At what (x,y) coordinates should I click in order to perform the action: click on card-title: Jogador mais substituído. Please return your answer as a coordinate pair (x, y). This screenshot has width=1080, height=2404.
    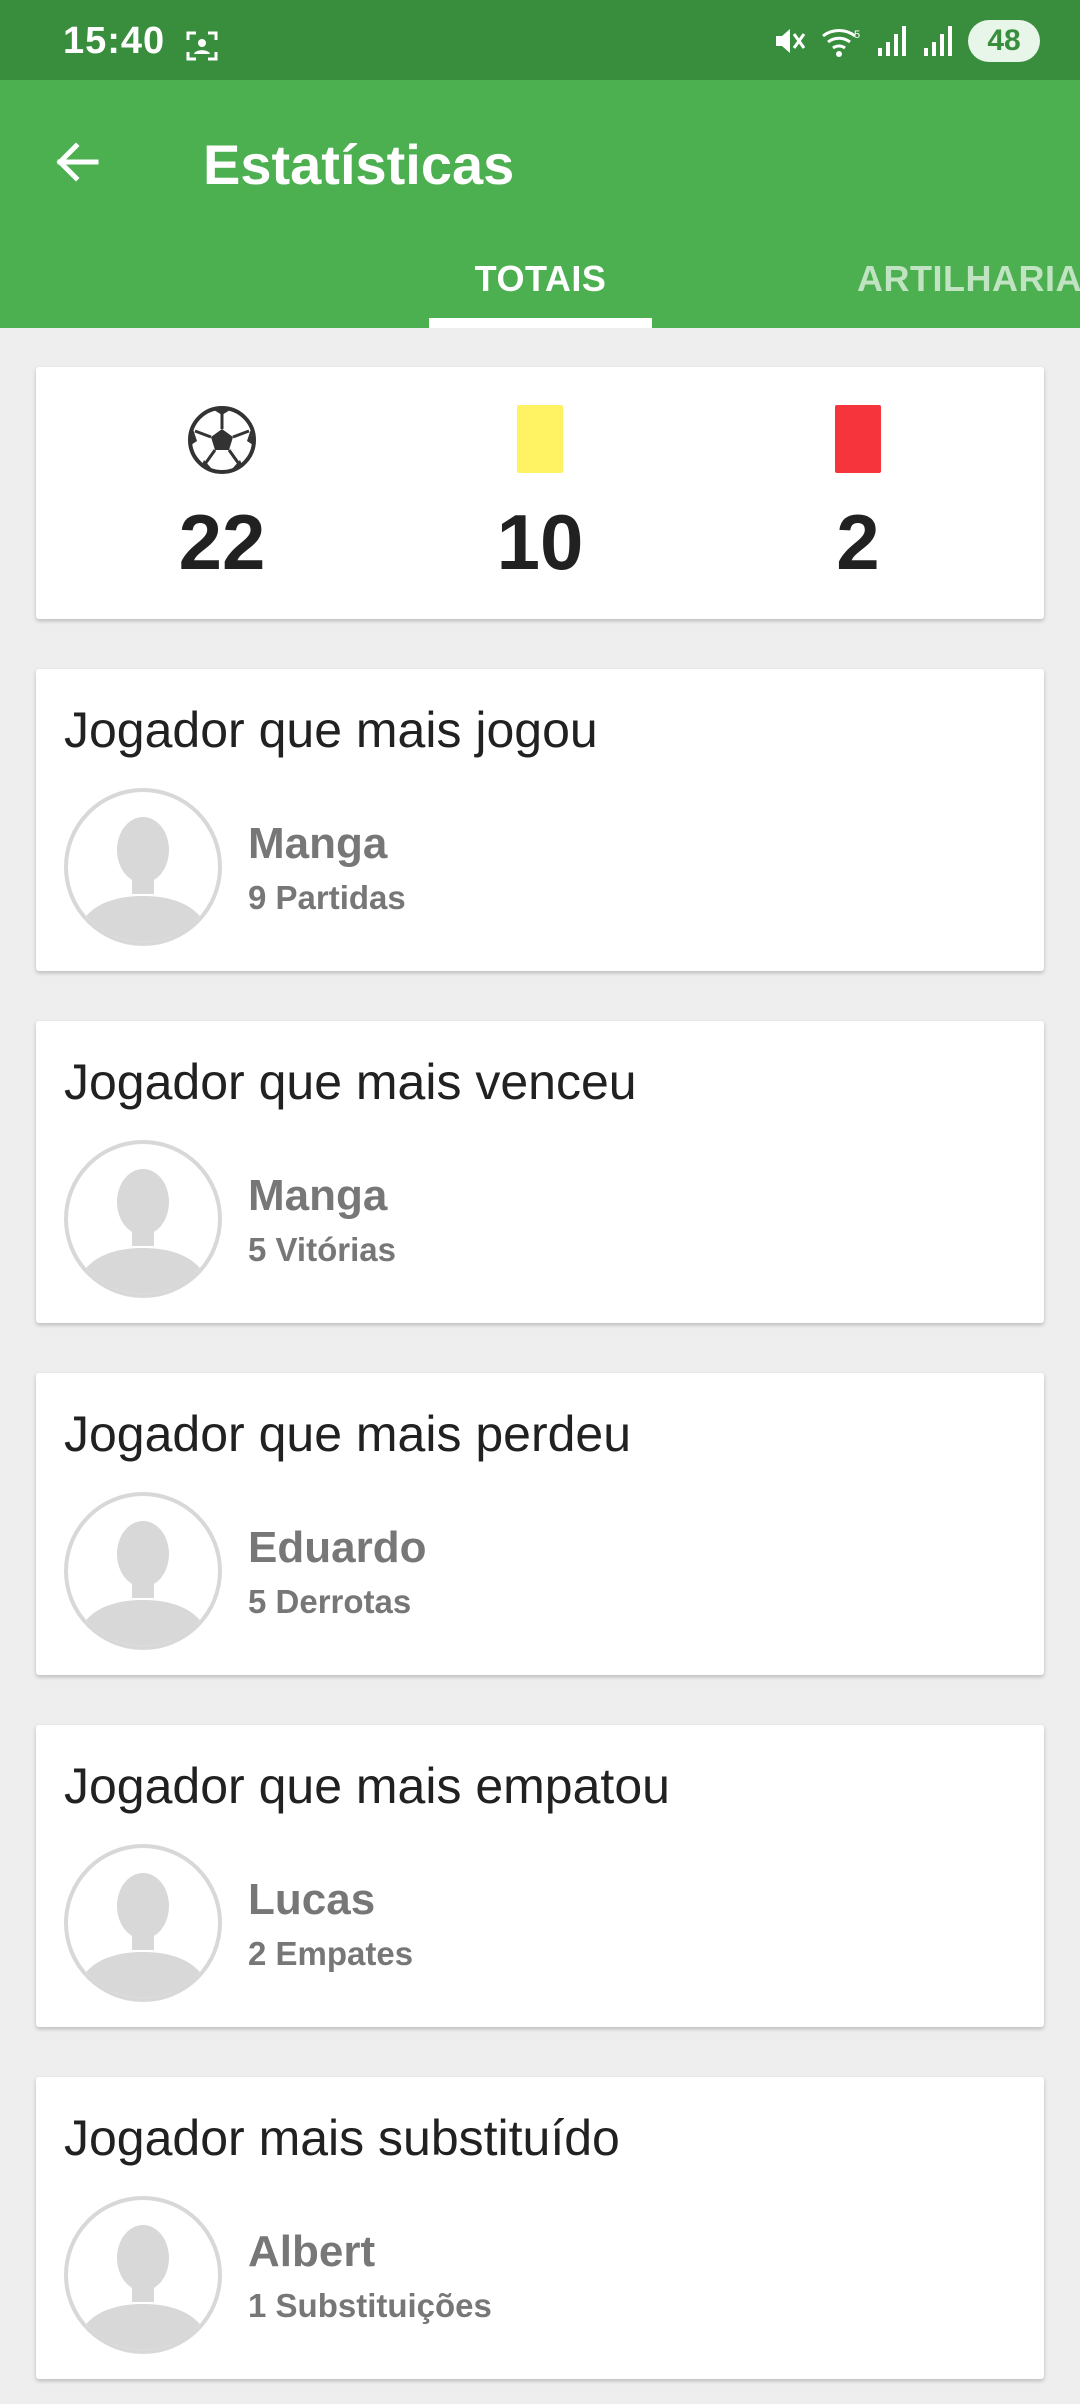
    Looking at the image, I should click on (342, 2138).